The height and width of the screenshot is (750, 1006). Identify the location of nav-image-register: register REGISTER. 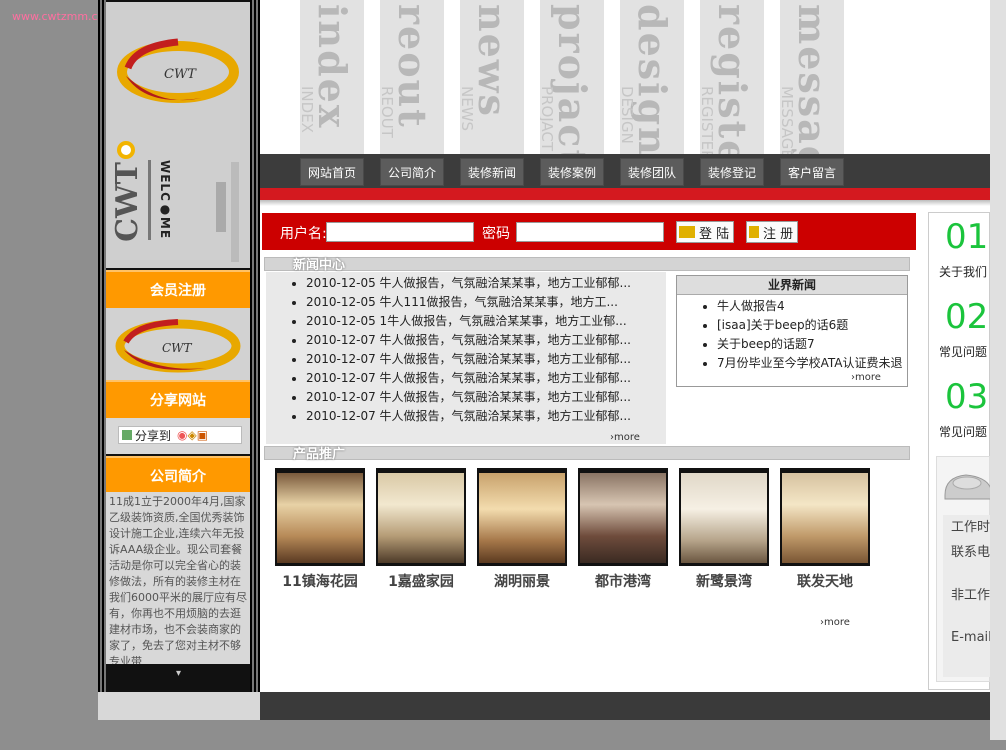
(732, 77).